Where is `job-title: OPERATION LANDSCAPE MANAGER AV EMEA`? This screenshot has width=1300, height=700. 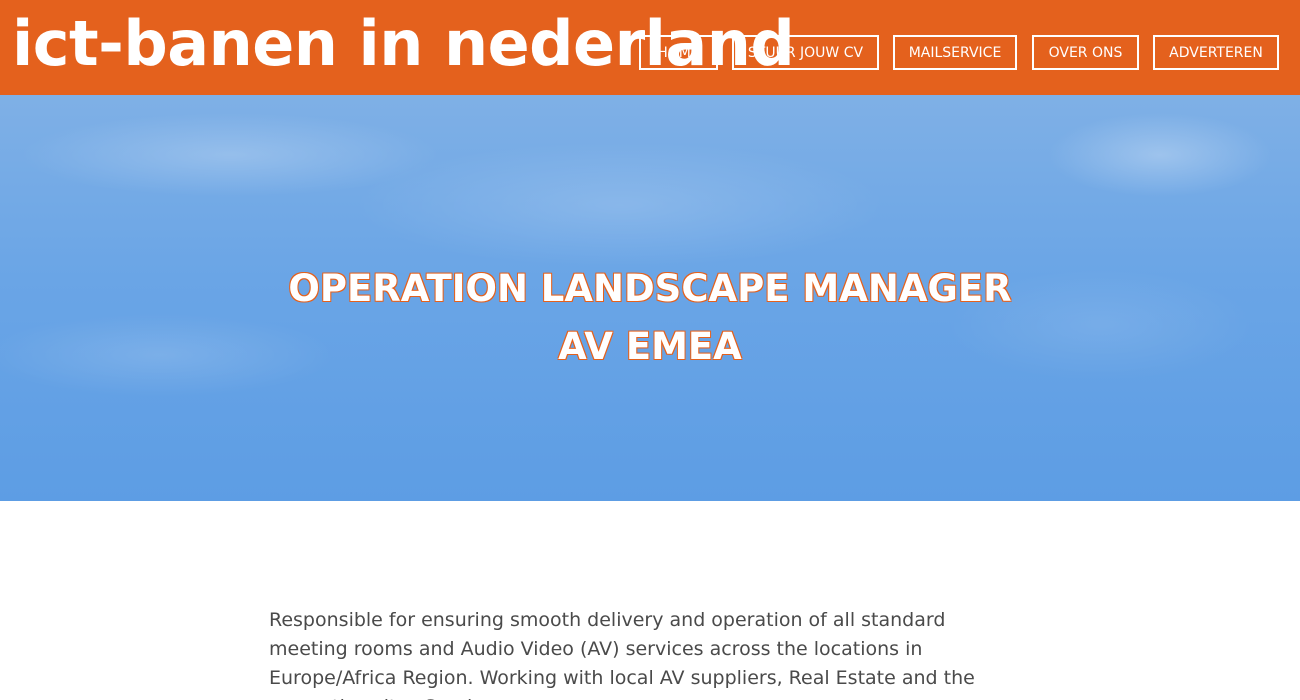 job-title: OPERATION LANDSCAPE MANAGER AV EMEA is located at coordinates (650, 317).